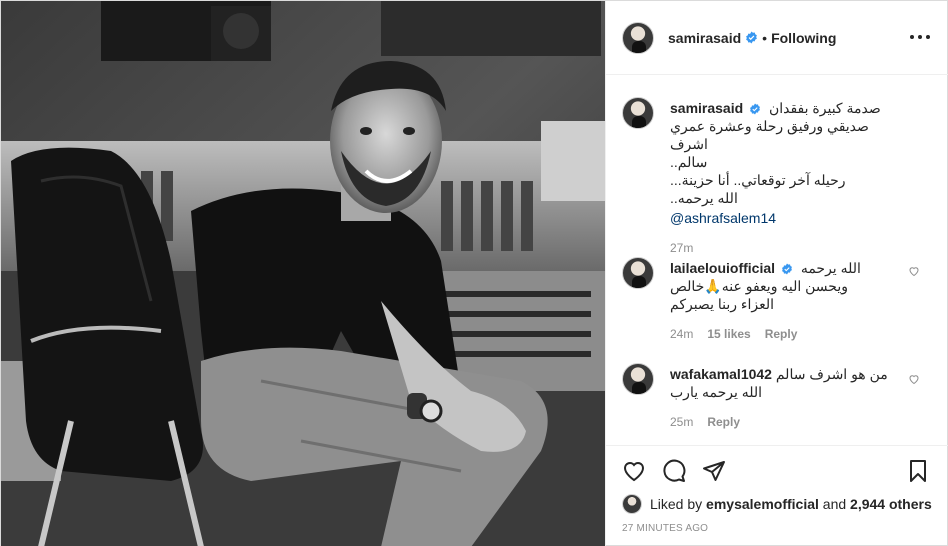  I want to click on comment-time: 24m, so click(681, 334).